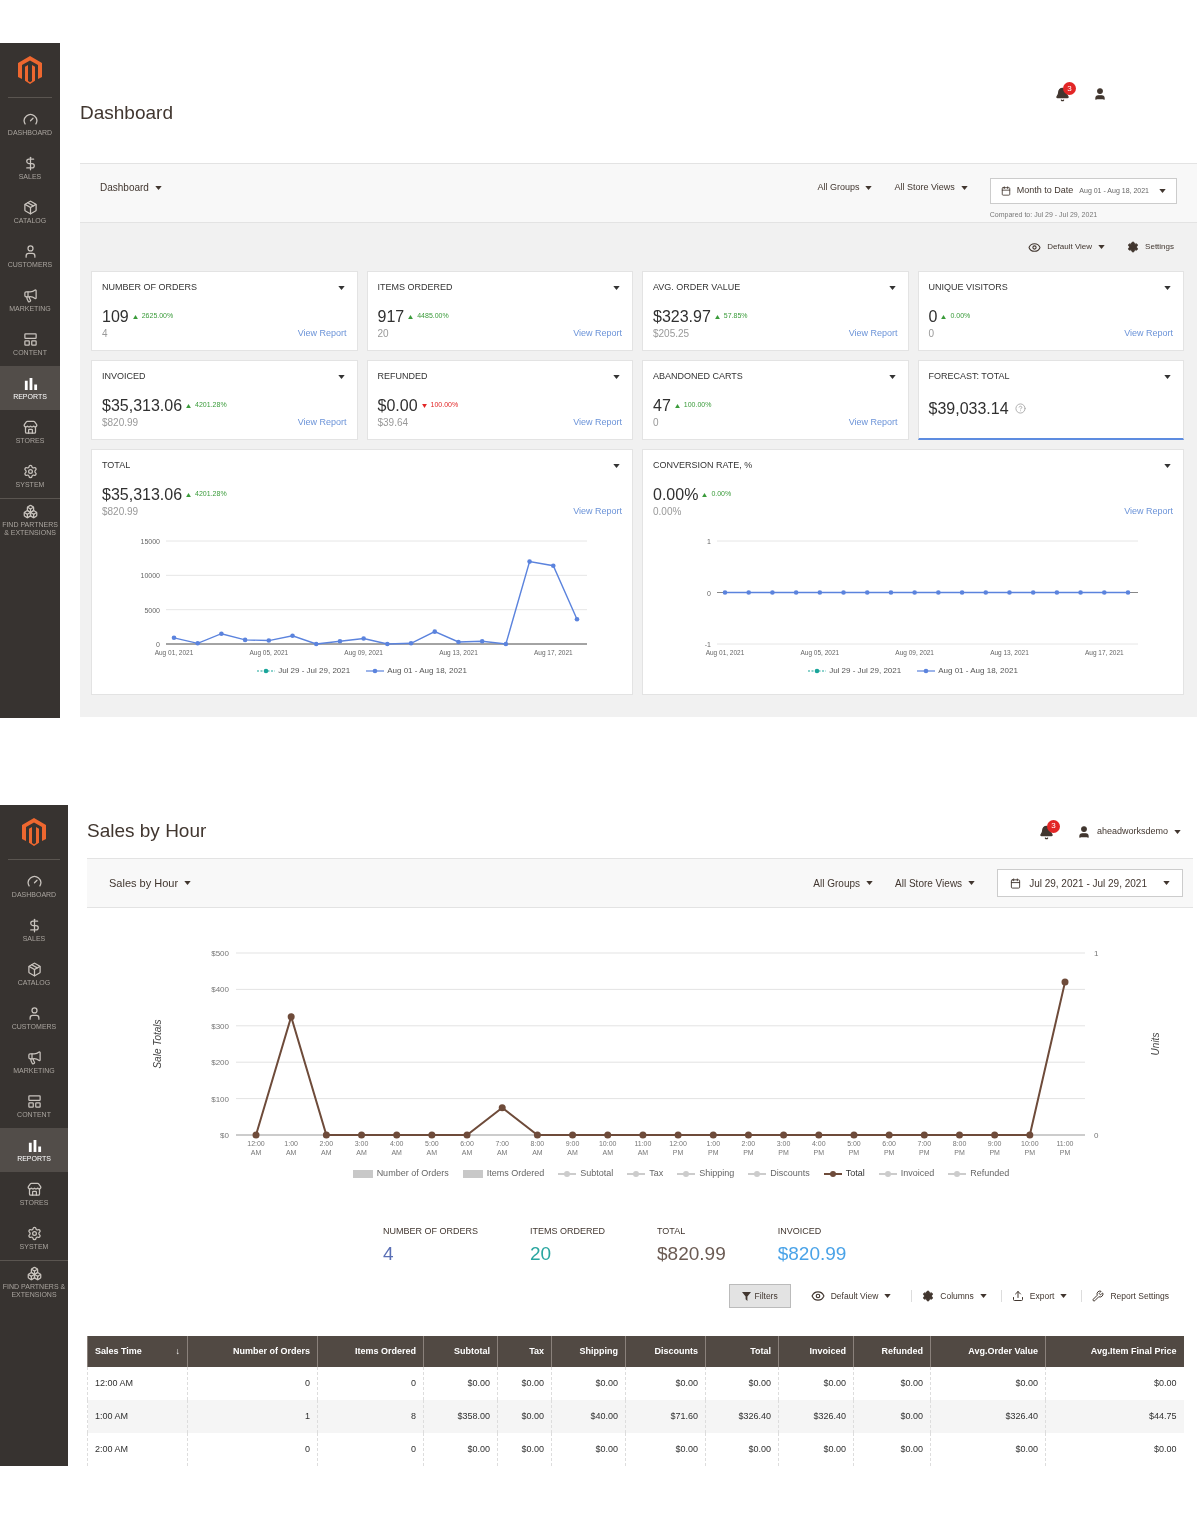 This screenshot has height=1522, width=1200. What do you see at coordinates (370, 1351) in the screenshot?
I see `column-header: Items Ordered` at bounding box center [370, 1351].